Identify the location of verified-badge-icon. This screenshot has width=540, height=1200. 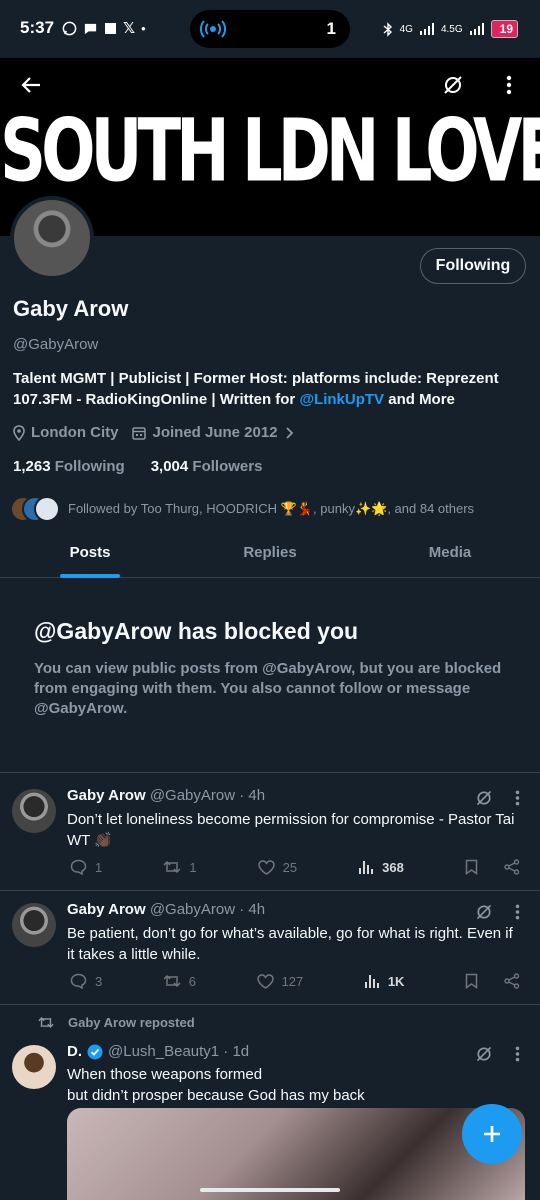
(95, 1051).